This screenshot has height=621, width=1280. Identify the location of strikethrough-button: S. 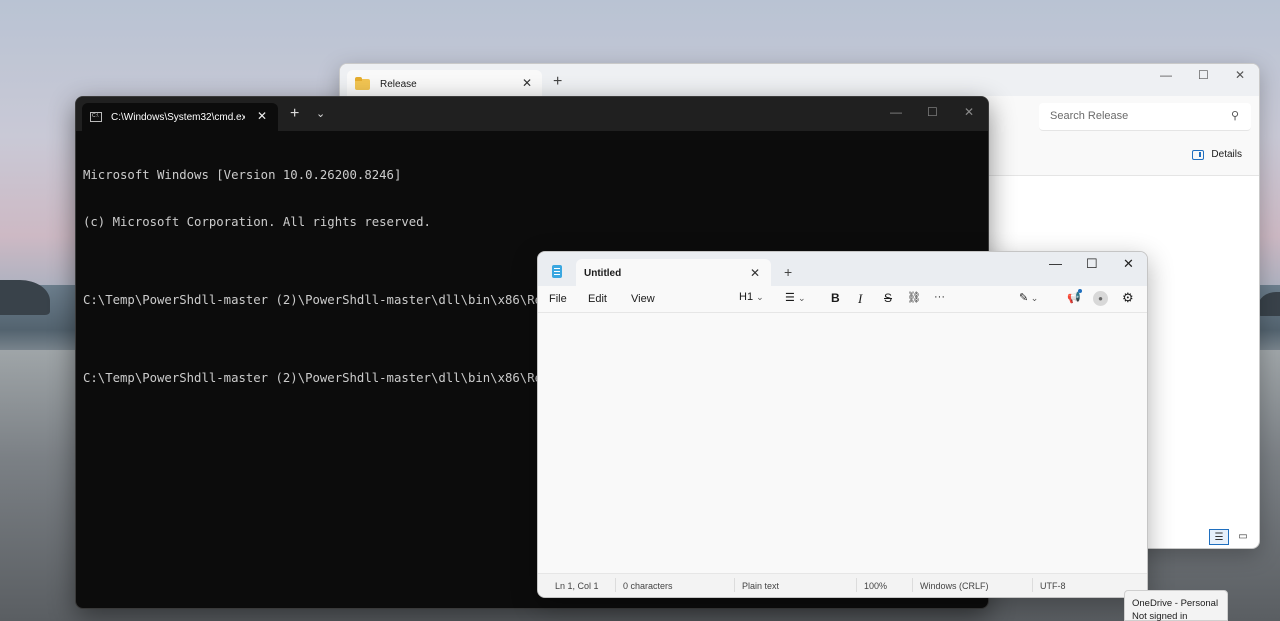
(888, 298).